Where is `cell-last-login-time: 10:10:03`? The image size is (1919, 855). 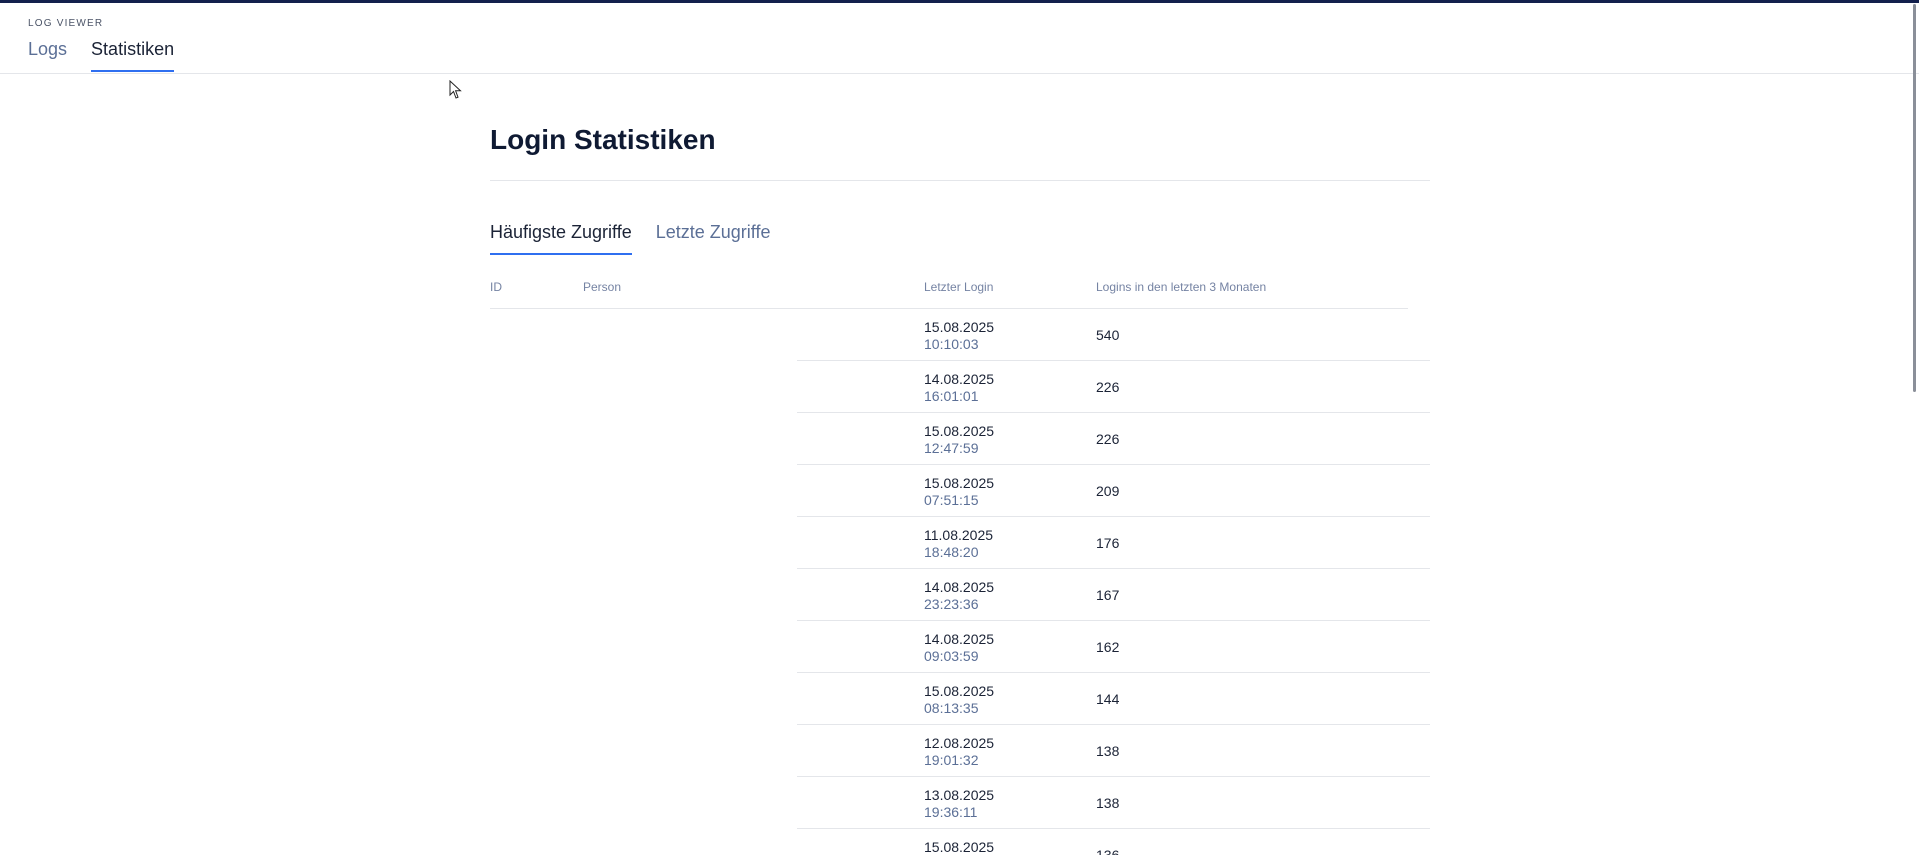 cell-last-login-time: 10:10:03 is located at coordinates (951, 344).